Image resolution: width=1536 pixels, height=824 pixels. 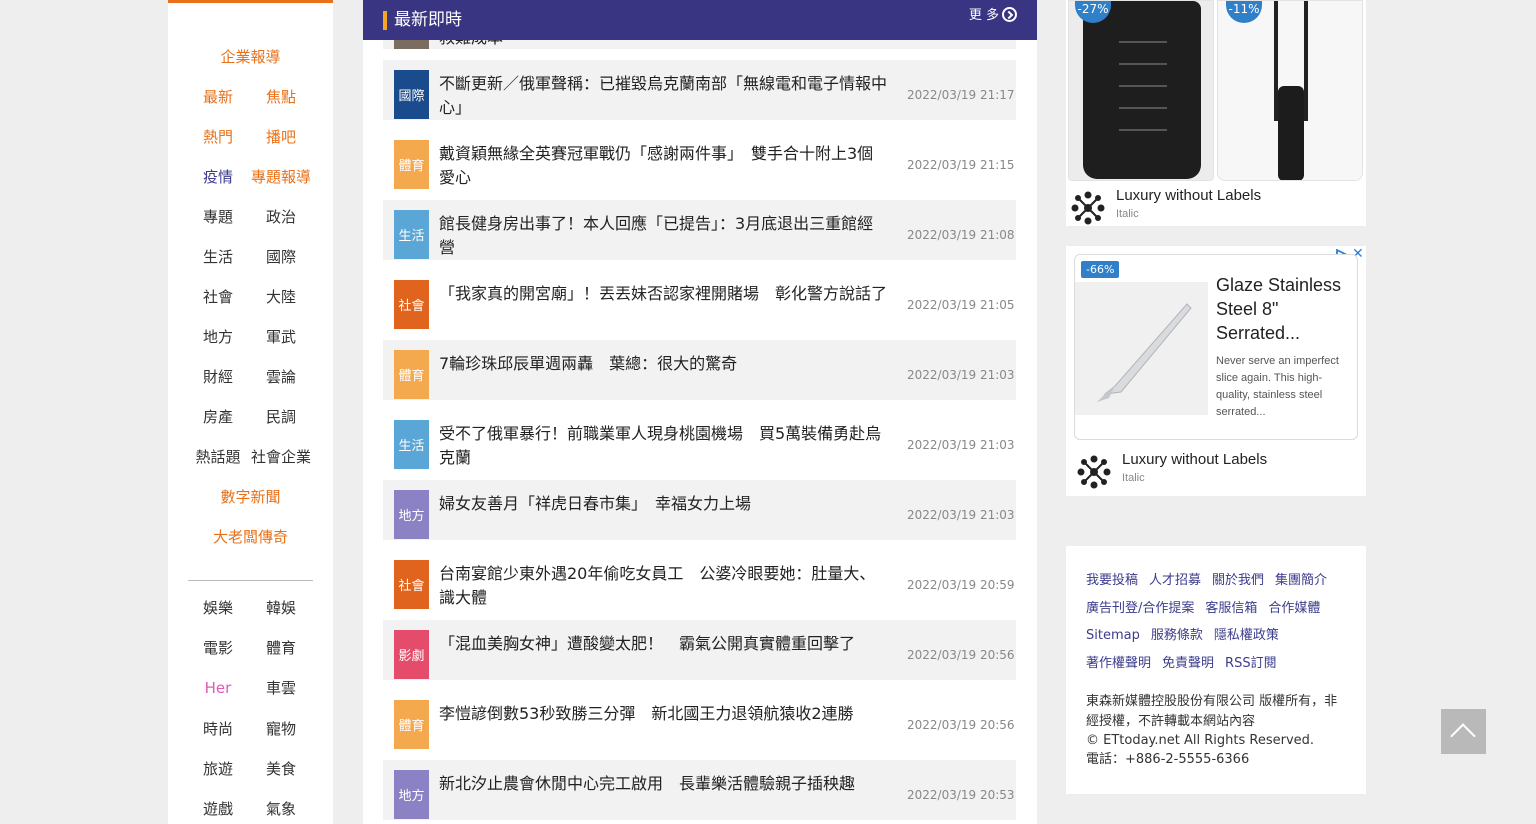 What do you see at coordinates (281, 97) in the screenshot?
I see `sidebar-link: 焦點` at bounding box center [281, 97].